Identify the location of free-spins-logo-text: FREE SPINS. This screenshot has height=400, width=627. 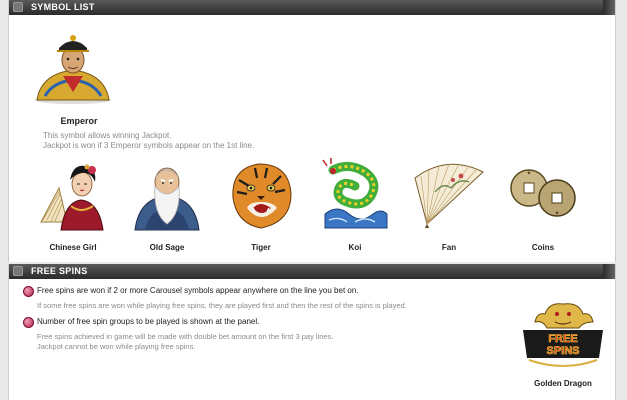
(562, 345).